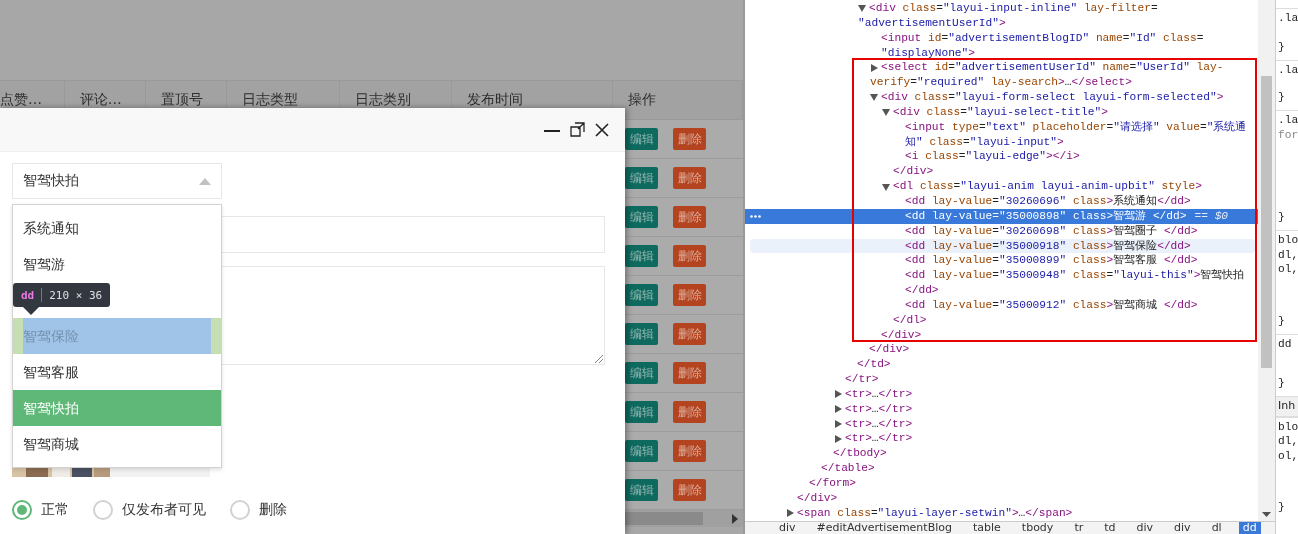  Describe the element at coordinates (1051, 231) in the screenshot. I see `code-text: <dd lay-value="30260698" class>智驾圈子 </dd>` at that location.